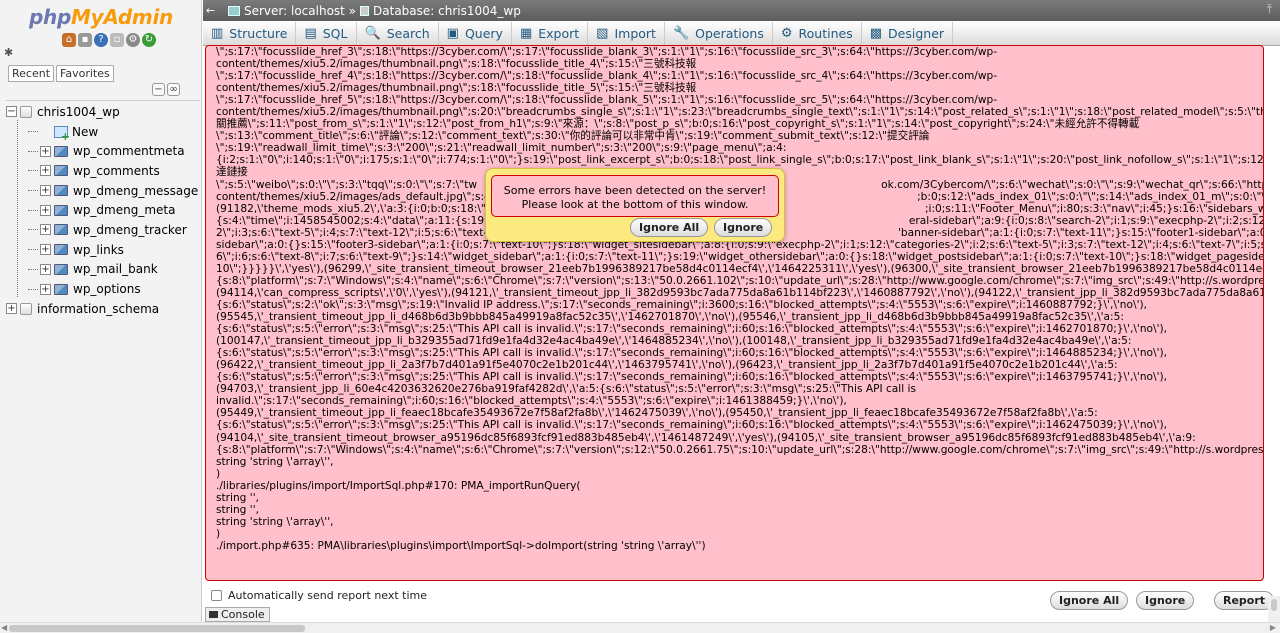 The height and width of the screenshot is (633, 1280). I want to click on tree-table-item: + wp_commentmeta, so click(103, 151).